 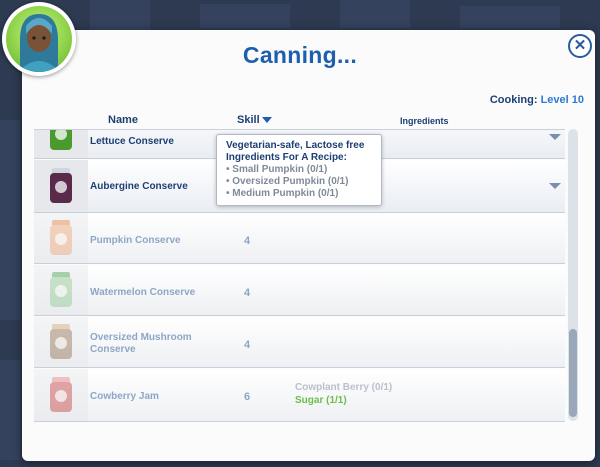 I want to click on column-header-skill: Skill, so click(x=254, y=120).